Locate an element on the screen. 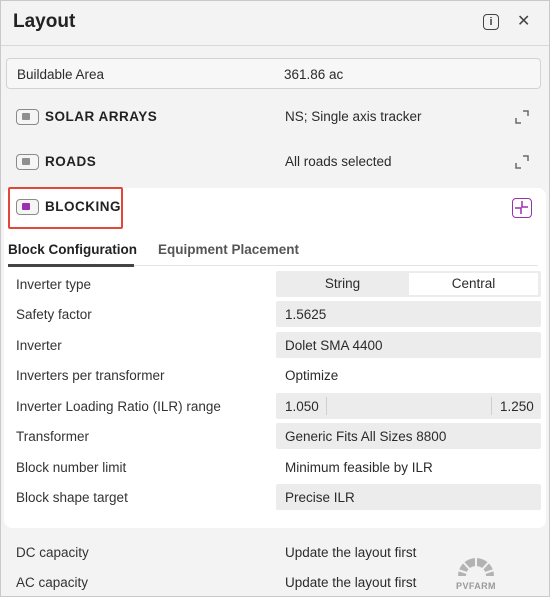 The image size is (550, 597). solar-arrays-value: NS; Single axis tracker is located at coordinates (353, 116).